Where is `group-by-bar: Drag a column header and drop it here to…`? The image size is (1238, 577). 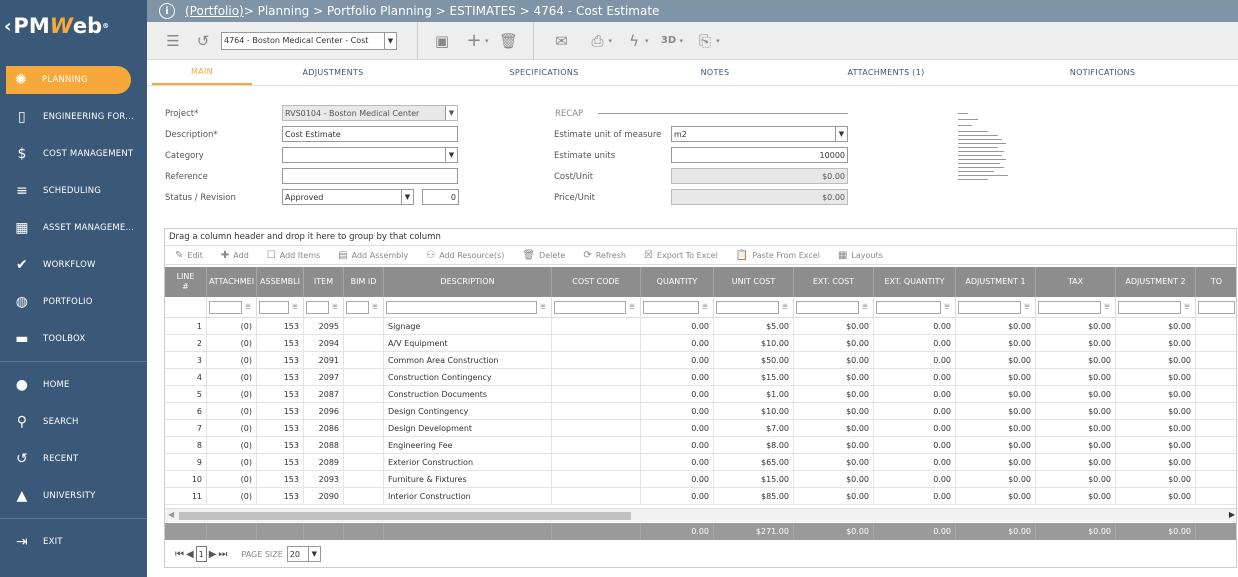 group-by-bar: Drag a column header and drop it here to… is located at coordinates (700, 237).